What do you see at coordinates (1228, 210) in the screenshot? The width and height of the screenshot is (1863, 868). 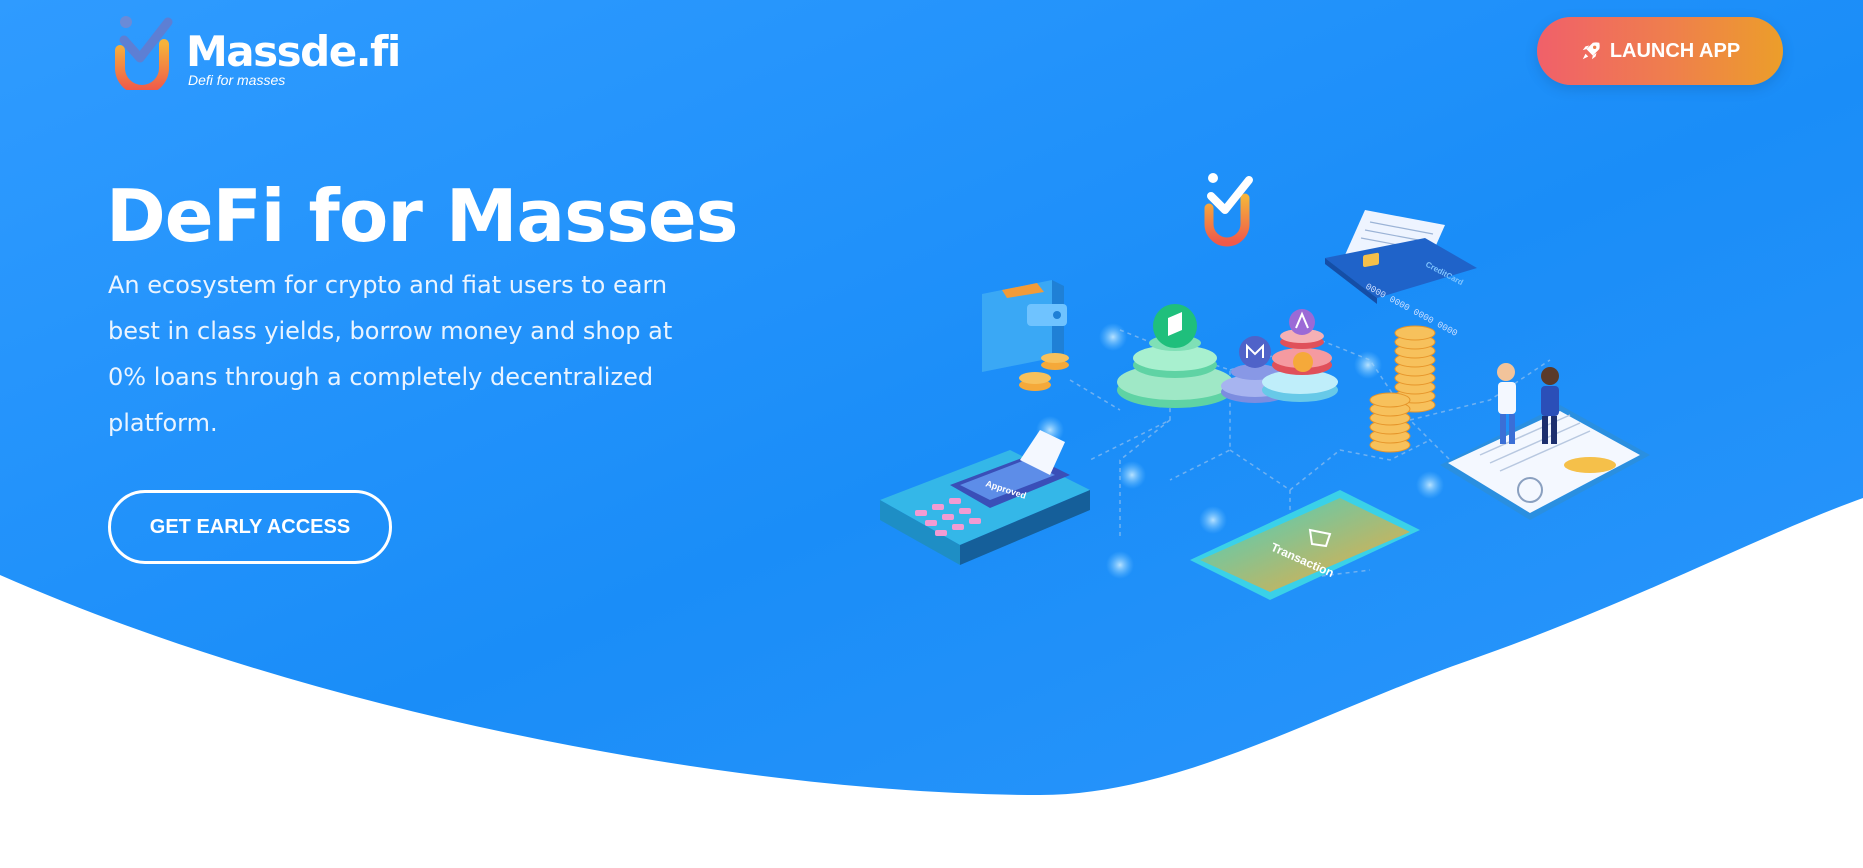 I see `illustration-logo-icon` at bounding box center [1228, 210].